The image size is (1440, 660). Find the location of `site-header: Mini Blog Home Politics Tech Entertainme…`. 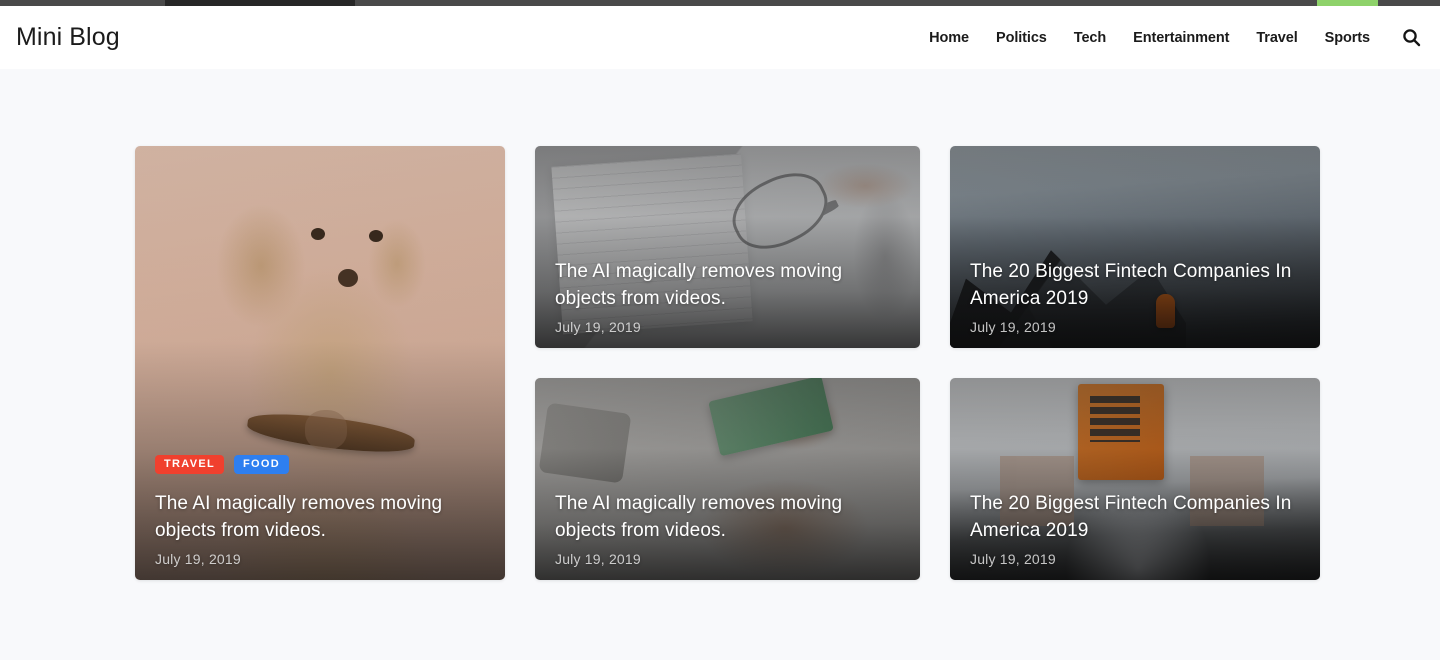

site-header: Mini Blog Home Politics Tech Entertainme… is located at coordinates (720, 37).